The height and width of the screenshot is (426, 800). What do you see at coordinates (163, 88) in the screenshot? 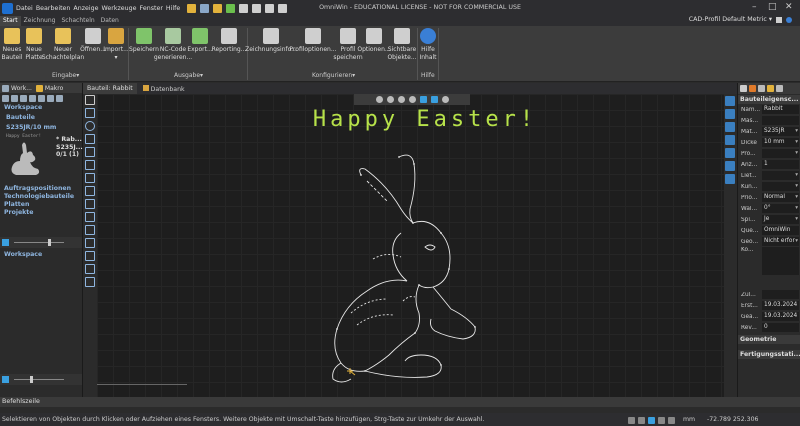
I see `tab-datenbank: Datenbank` at bounding box center [163, 88].